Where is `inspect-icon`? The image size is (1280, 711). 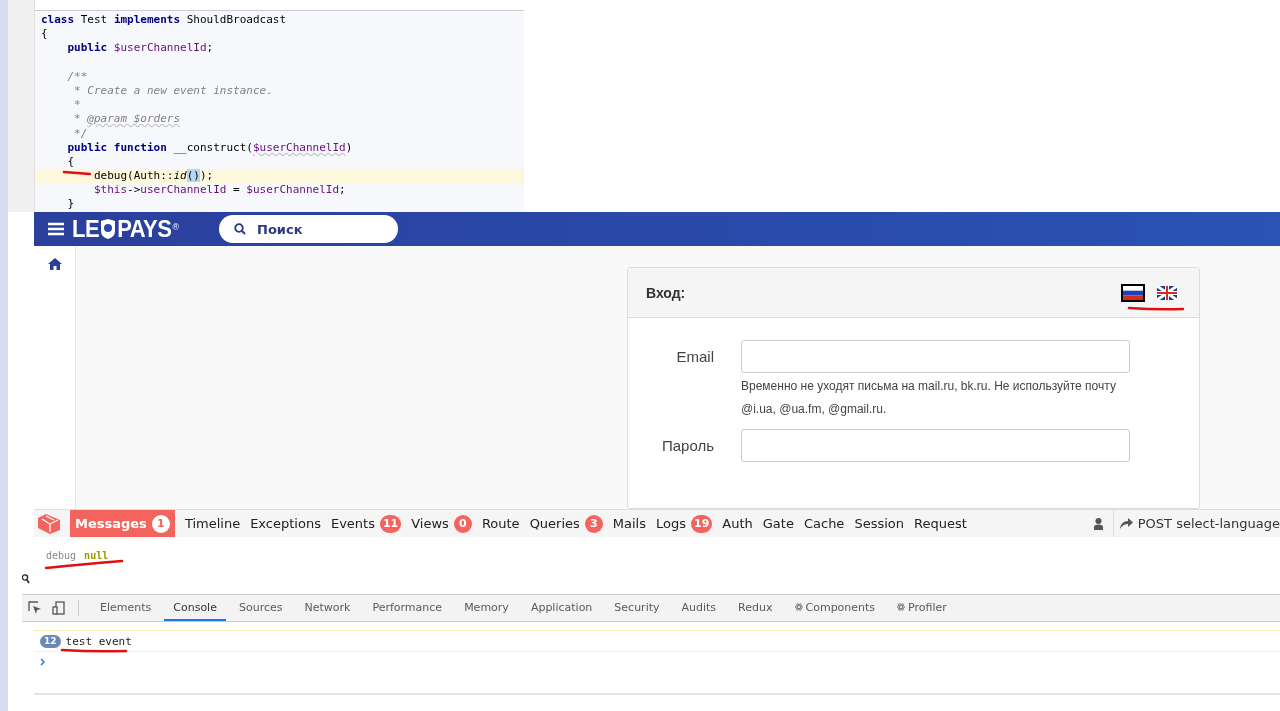 inspect-icon is located at coordinates (35, 608).